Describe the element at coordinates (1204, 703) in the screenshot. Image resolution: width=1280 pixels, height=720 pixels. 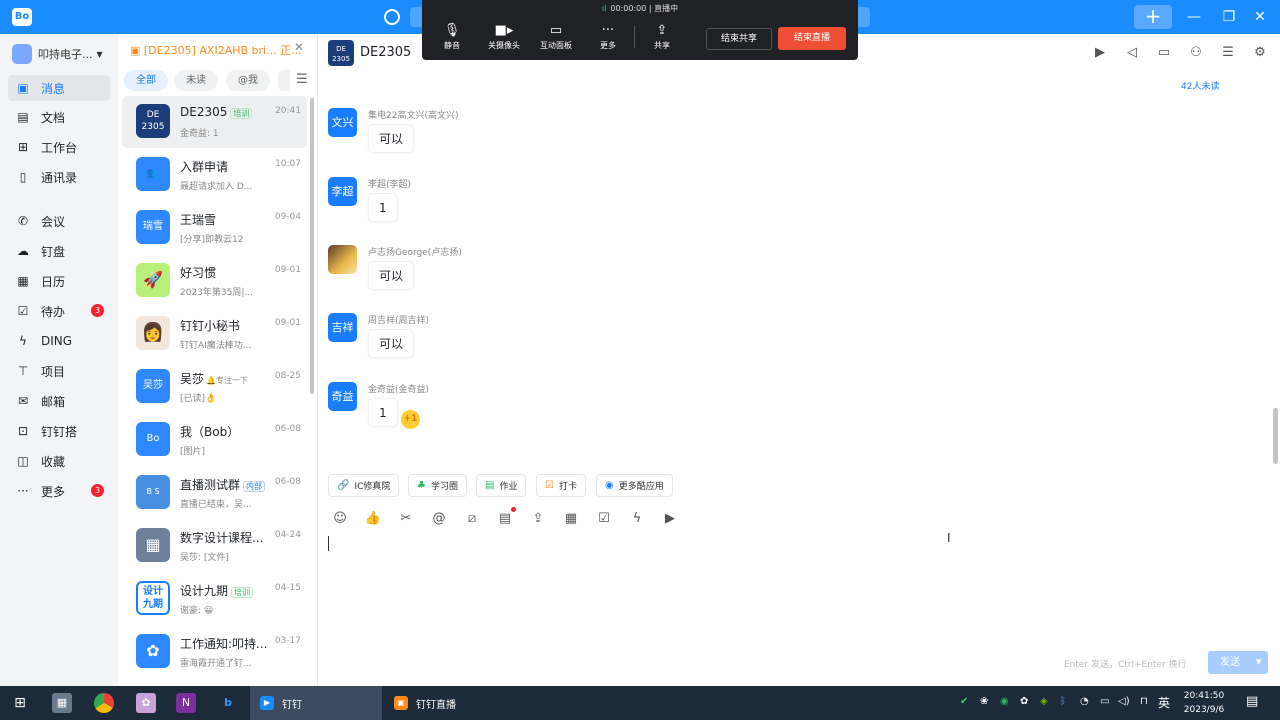
I see `system-clock: 20:41:50 2023/9/6` at that location.